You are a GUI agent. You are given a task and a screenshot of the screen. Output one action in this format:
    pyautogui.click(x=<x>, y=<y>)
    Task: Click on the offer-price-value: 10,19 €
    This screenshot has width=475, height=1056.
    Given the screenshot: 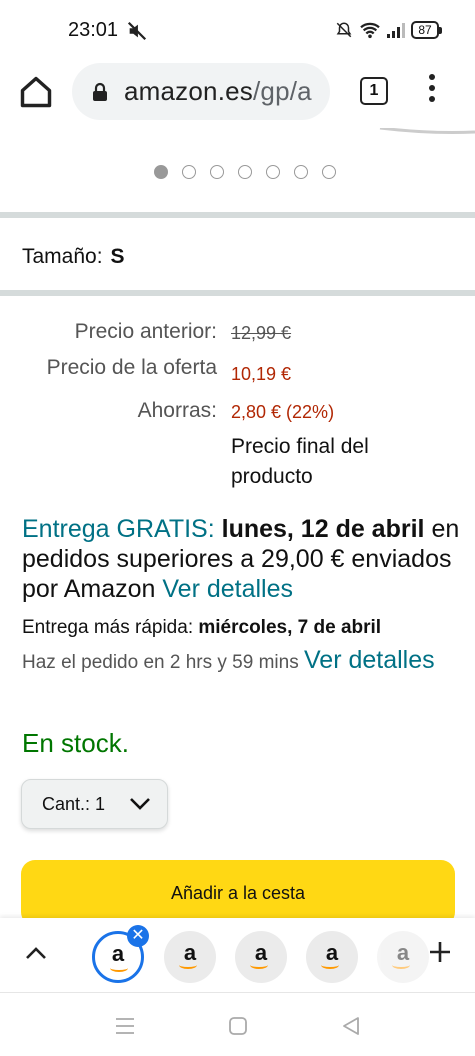 What is the action you would take?
    pyautogui.click(x=261, y=374)
    